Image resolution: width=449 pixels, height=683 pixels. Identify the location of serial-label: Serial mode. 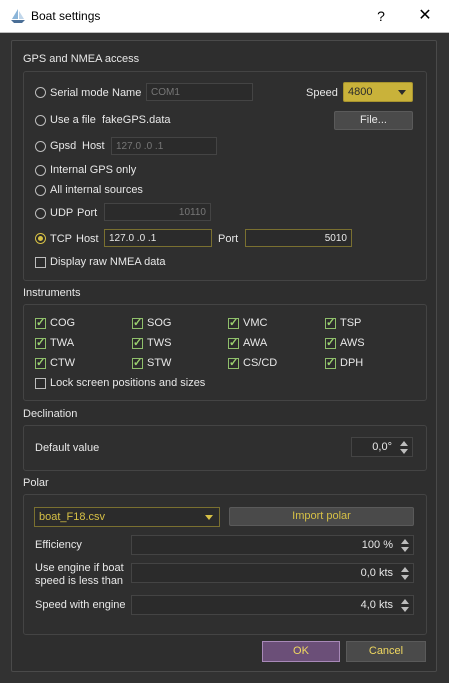
(79, 93).